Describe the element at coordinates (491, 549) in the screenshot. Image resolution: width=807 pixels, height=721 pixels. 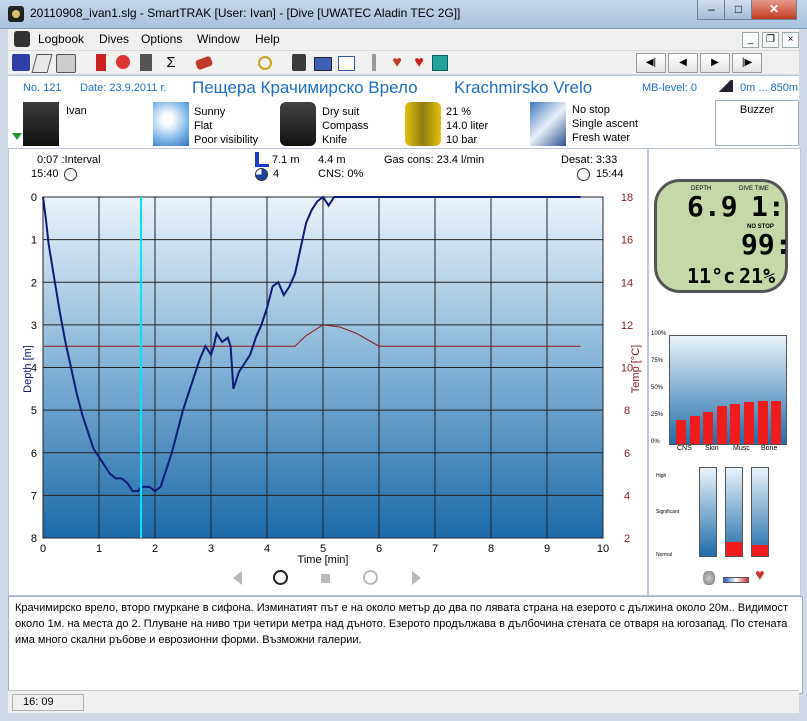
I see `x-tick-label: 8` at that location.